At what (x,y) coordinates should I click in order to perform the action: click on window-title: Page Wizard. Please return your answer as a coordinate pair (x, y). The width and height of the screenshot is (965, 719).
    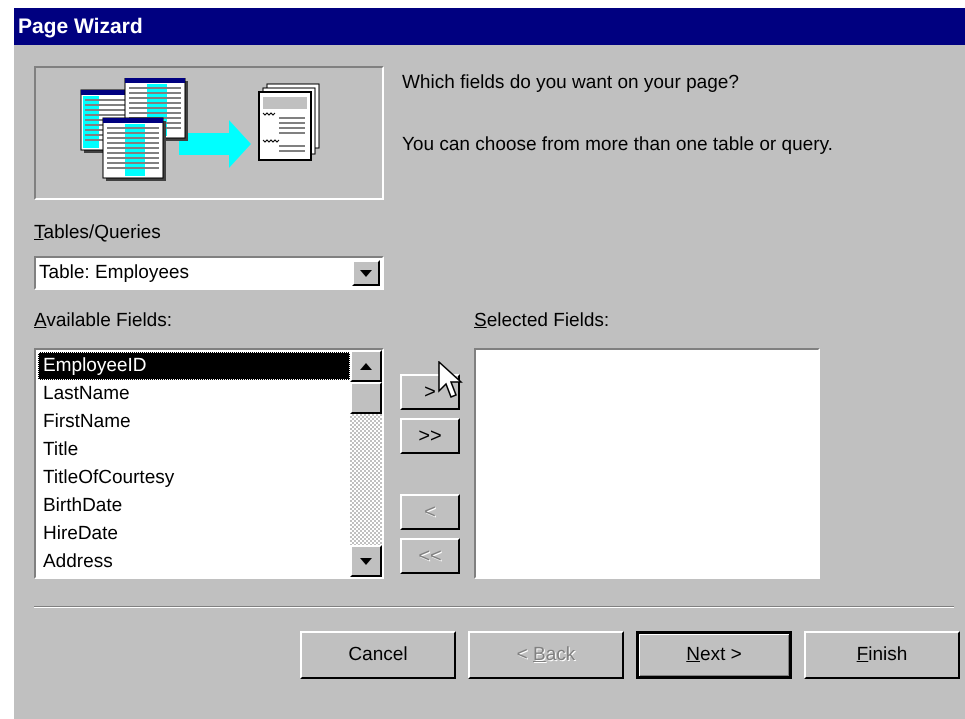
    Looking at the image, I should click on (489, 26).